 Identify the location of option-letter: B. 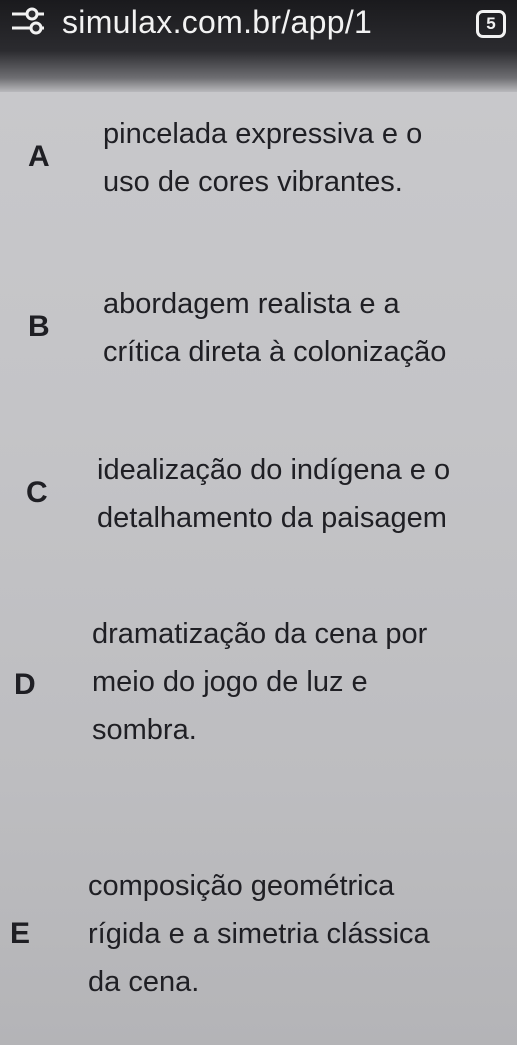
(39, 326).